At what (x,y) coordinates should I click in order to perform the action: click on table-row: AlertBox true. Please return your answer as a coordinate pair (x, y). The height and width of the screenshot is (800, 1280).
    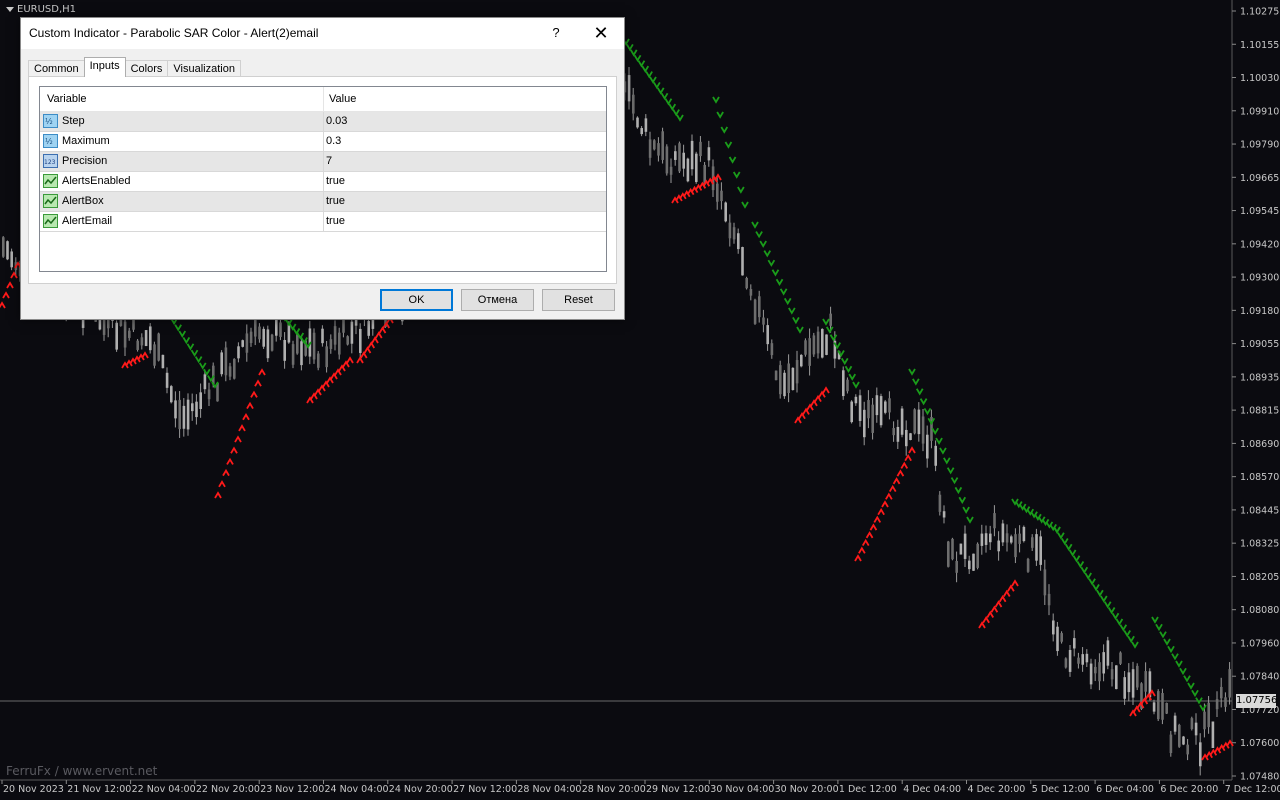
    Looking at the image, I should click on (323, 202).